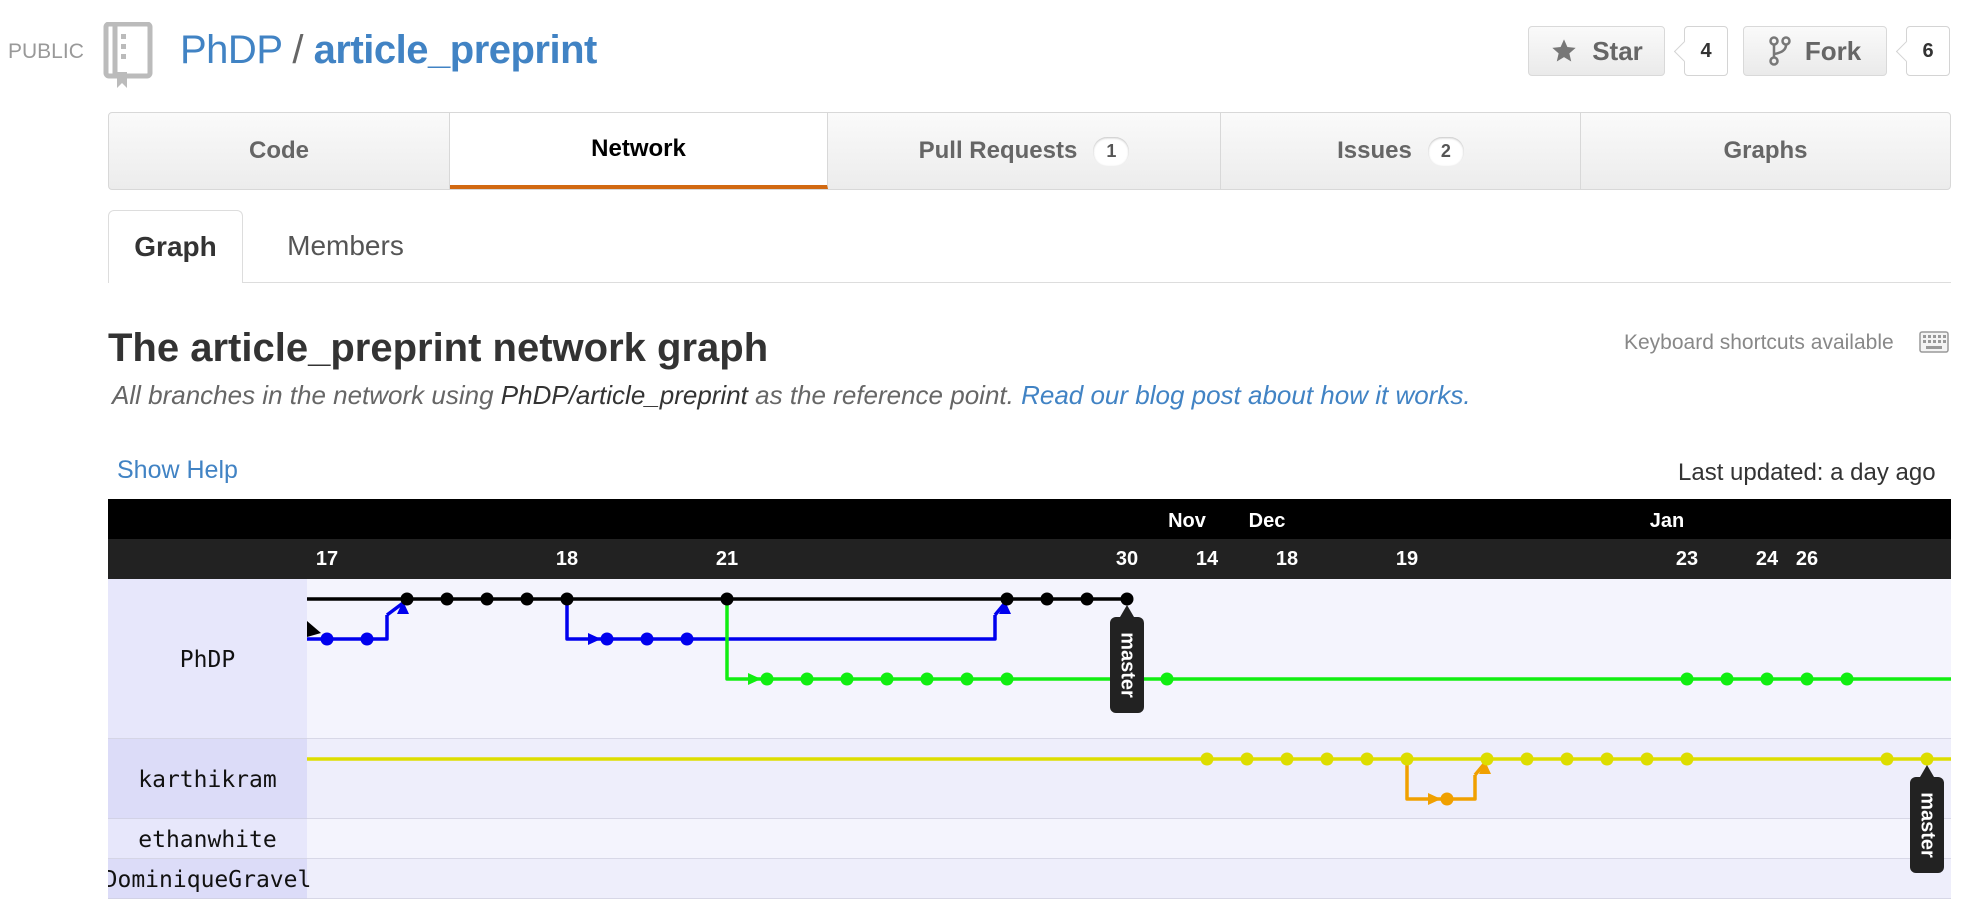 Image resolution: width=1966 pixels, height=908 pixels. What do you see at coordinates (624, 395) in the screenshot?
I see `desc-reference: PhDP/article_preprint` at bounding box center [624, 395].